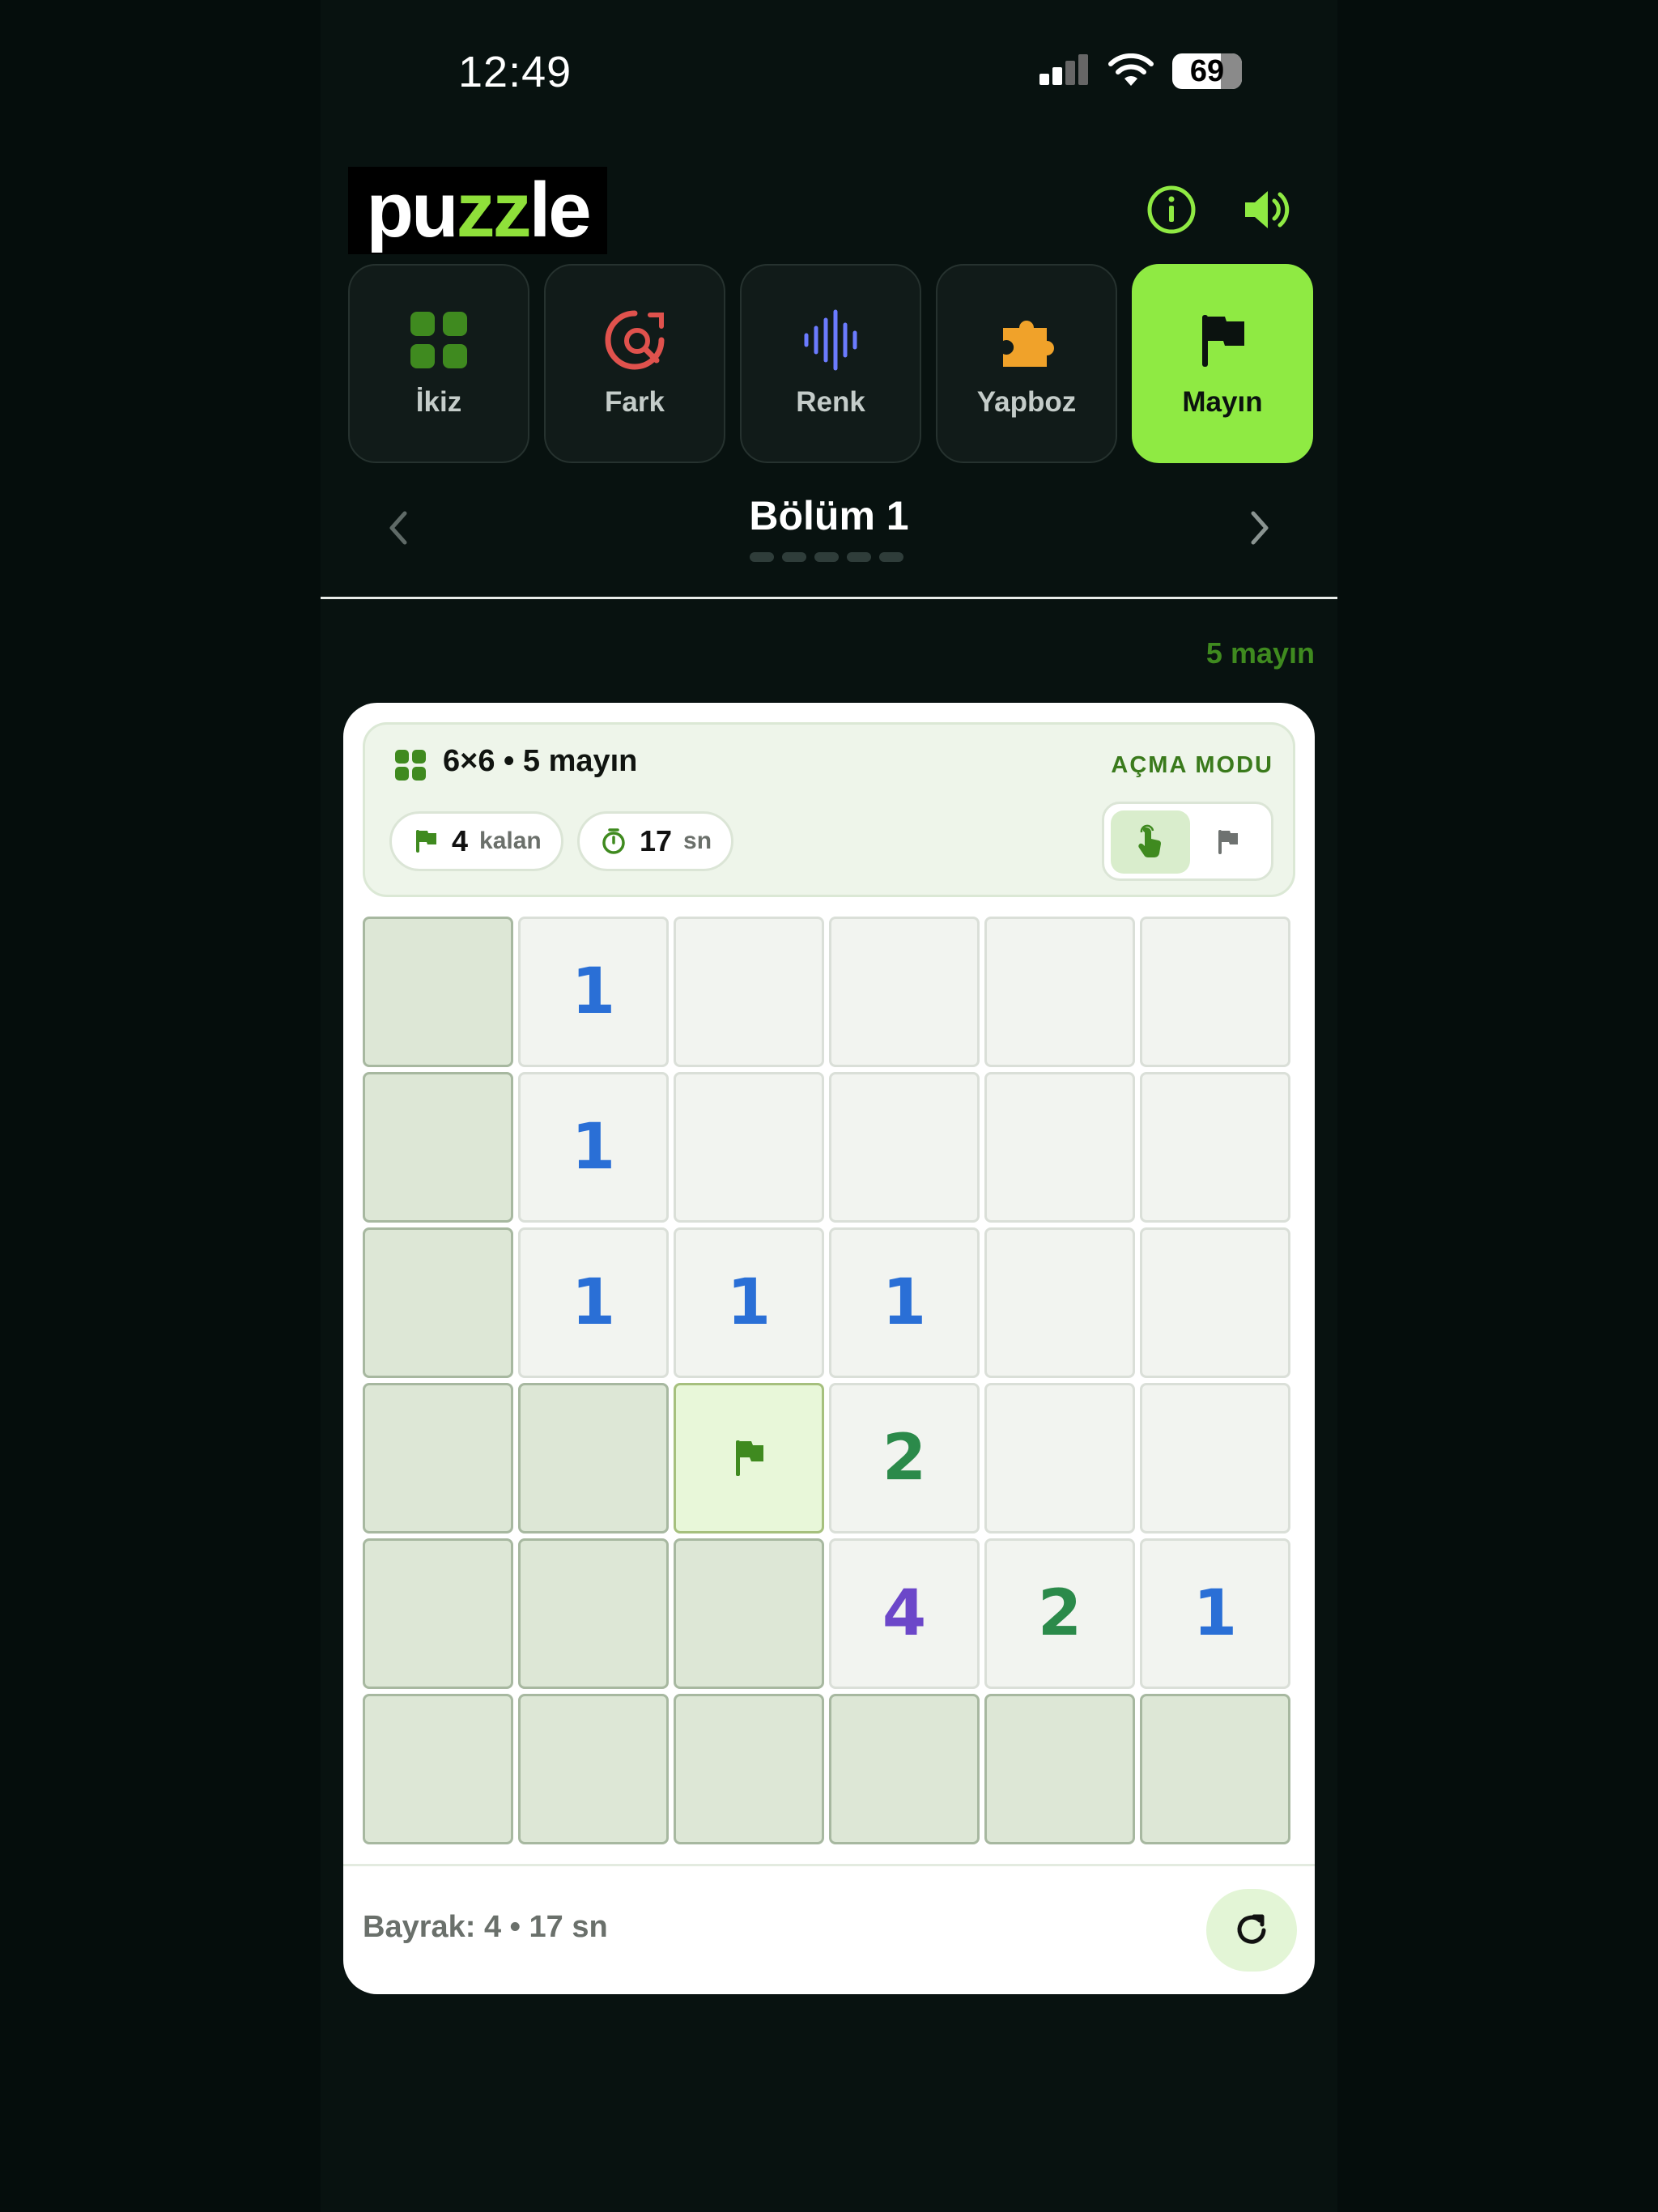  I want to click on search-diff-icon, so click(635, 340).